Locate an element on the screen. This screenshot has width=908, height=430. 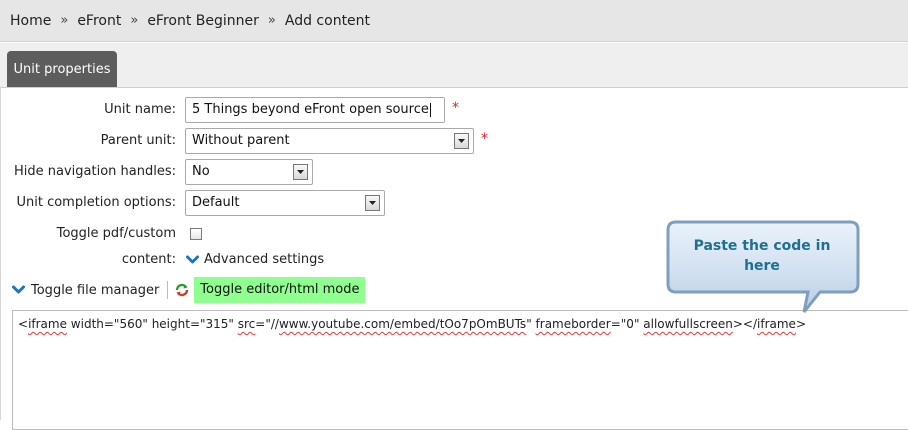
toggle-pdf-checkbox is located at coordinates (196, 234).